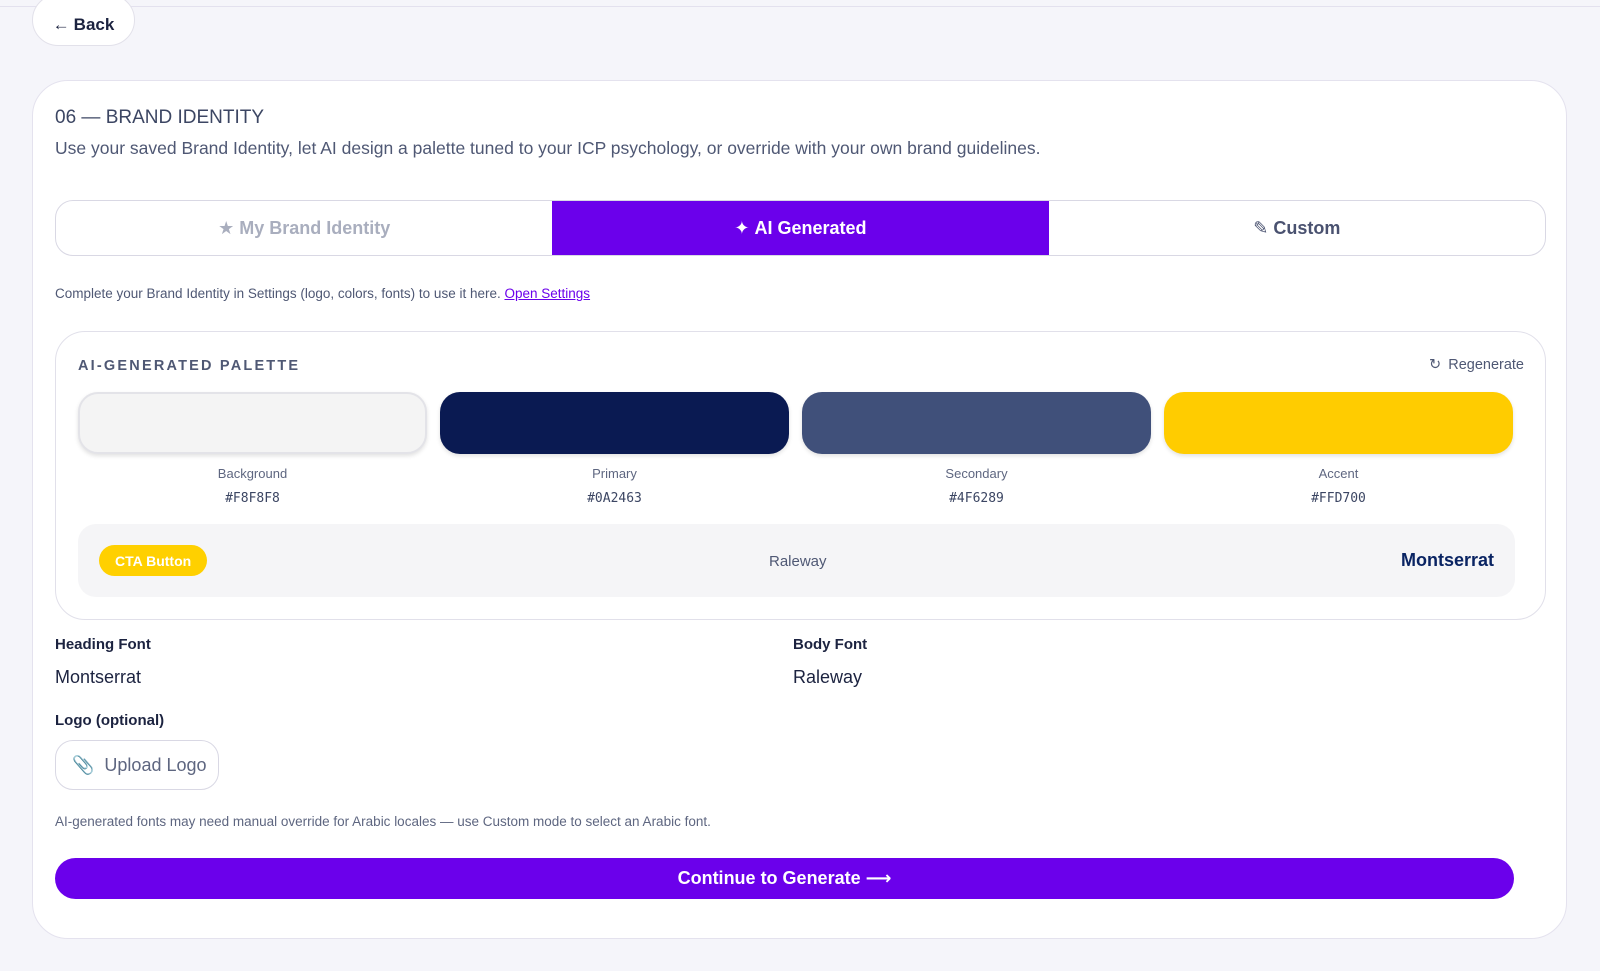 Image resolution: width=1600 pixels, height=971 pixels. I want to click on arrow-left-icon: ←, so click(61, 24).